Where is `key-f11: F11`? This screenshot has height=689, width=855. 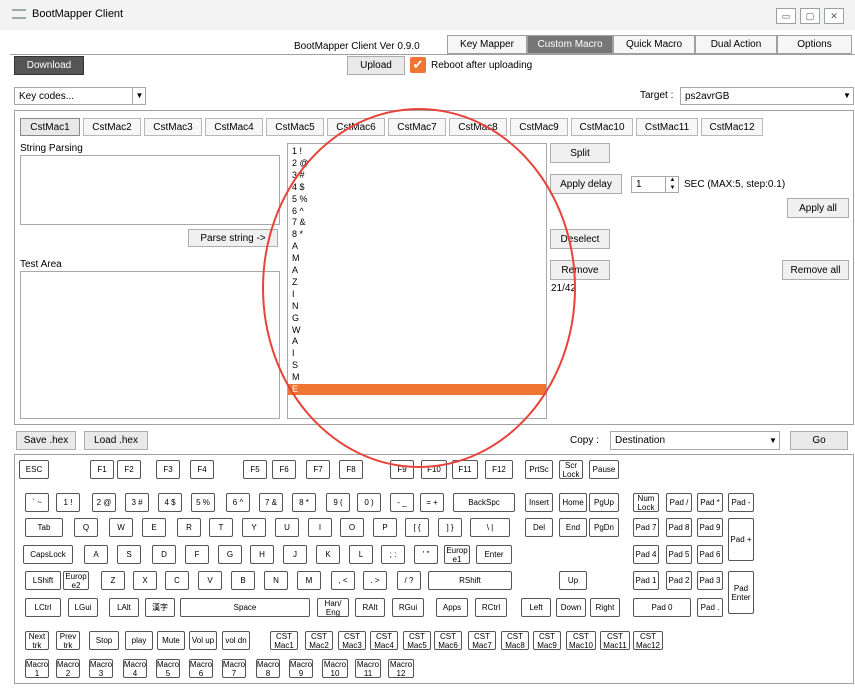 key-f11: F11 is located at coordinates (465, 469).